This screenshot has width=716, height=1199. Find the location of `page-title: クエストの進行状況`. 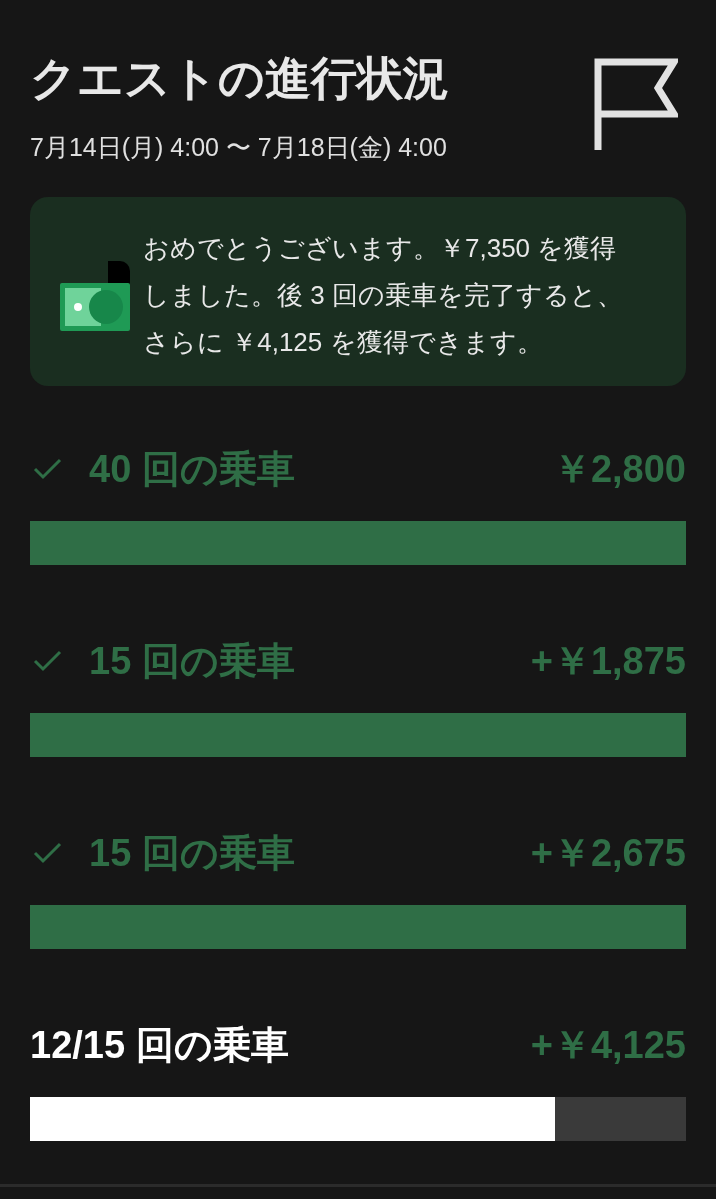

page-title: クエストの進行状況 is located at coordinates (239, 78).